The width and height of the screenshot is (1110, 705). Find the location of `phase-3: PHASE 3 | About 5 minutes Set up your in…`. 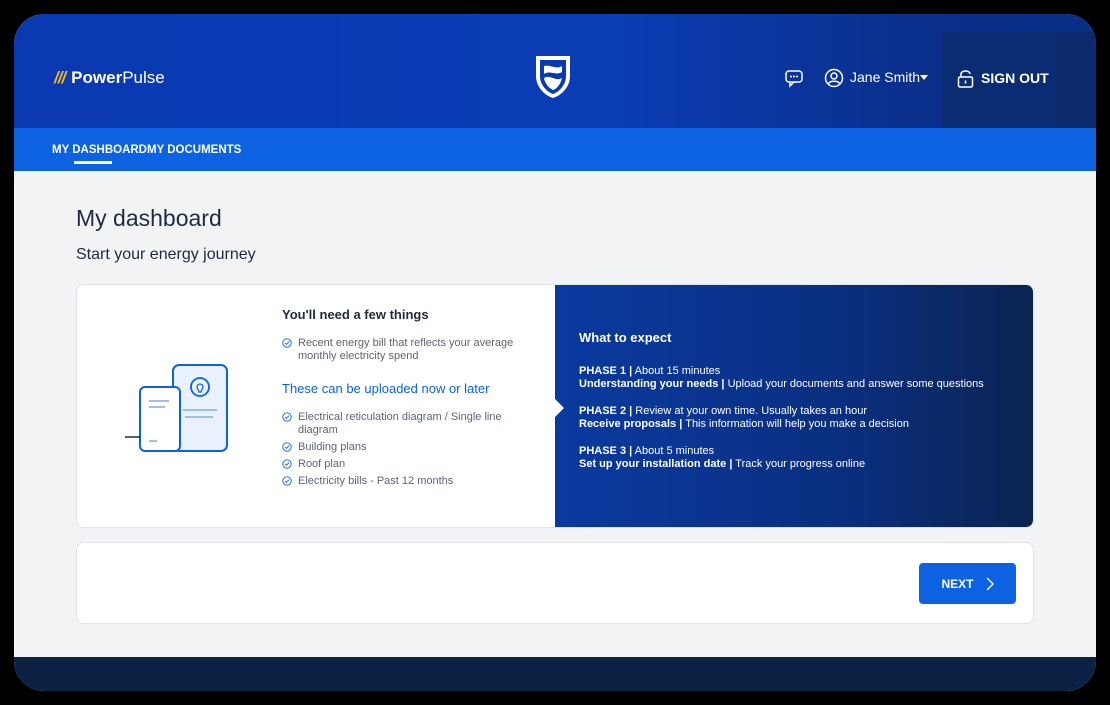

phase-3: PHASE 3 | About 5 minutes Set up your in… is located at coordinates (722, 458).